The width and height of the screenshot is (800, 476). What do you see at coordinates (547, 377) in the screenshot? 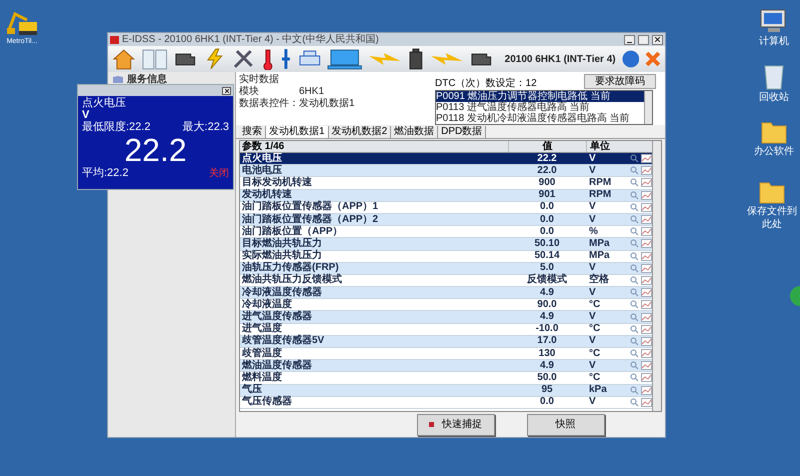
I see `table-cell-text: 50.0` at bounding box center [547, 377].